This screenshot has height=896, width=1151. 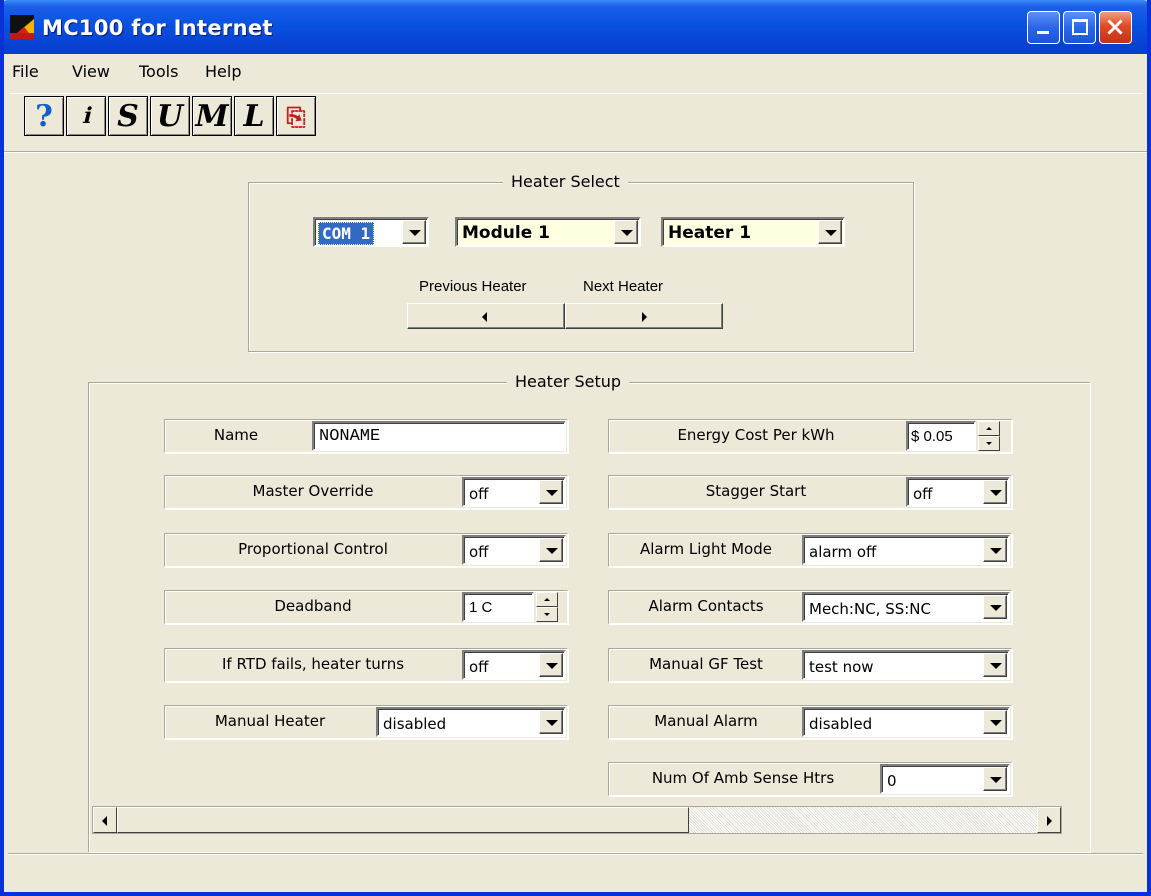 I want to click on save-export-icon: ⎘, so click(x=296, y=116).